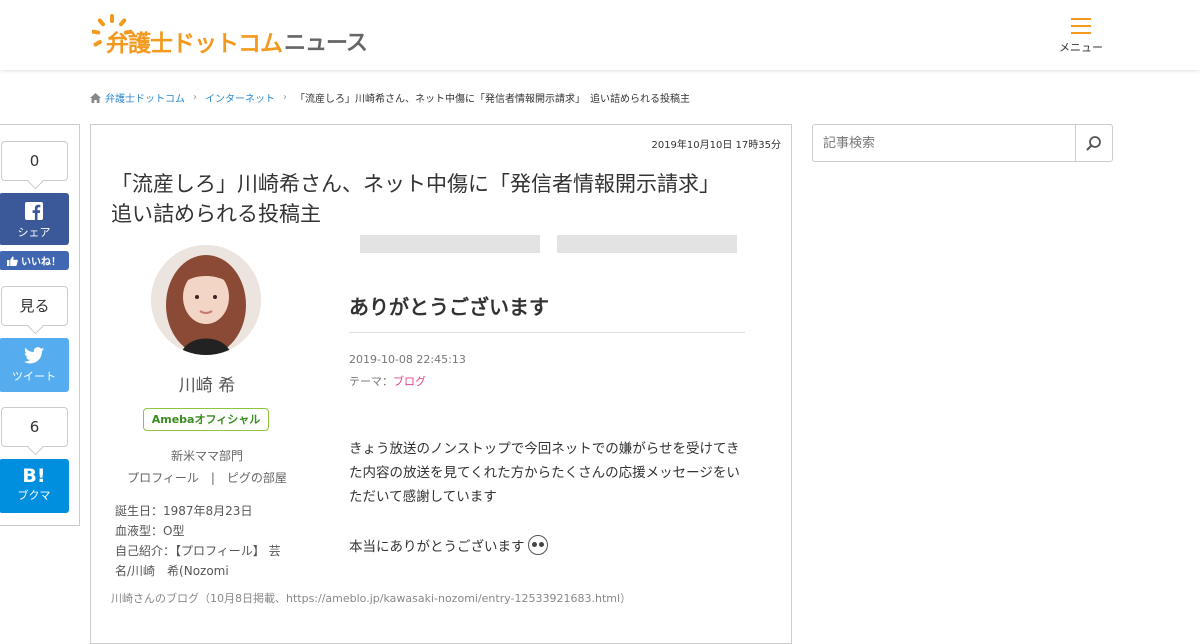  I want to click on logo-sub-text: ニュース, so click(326, 43).